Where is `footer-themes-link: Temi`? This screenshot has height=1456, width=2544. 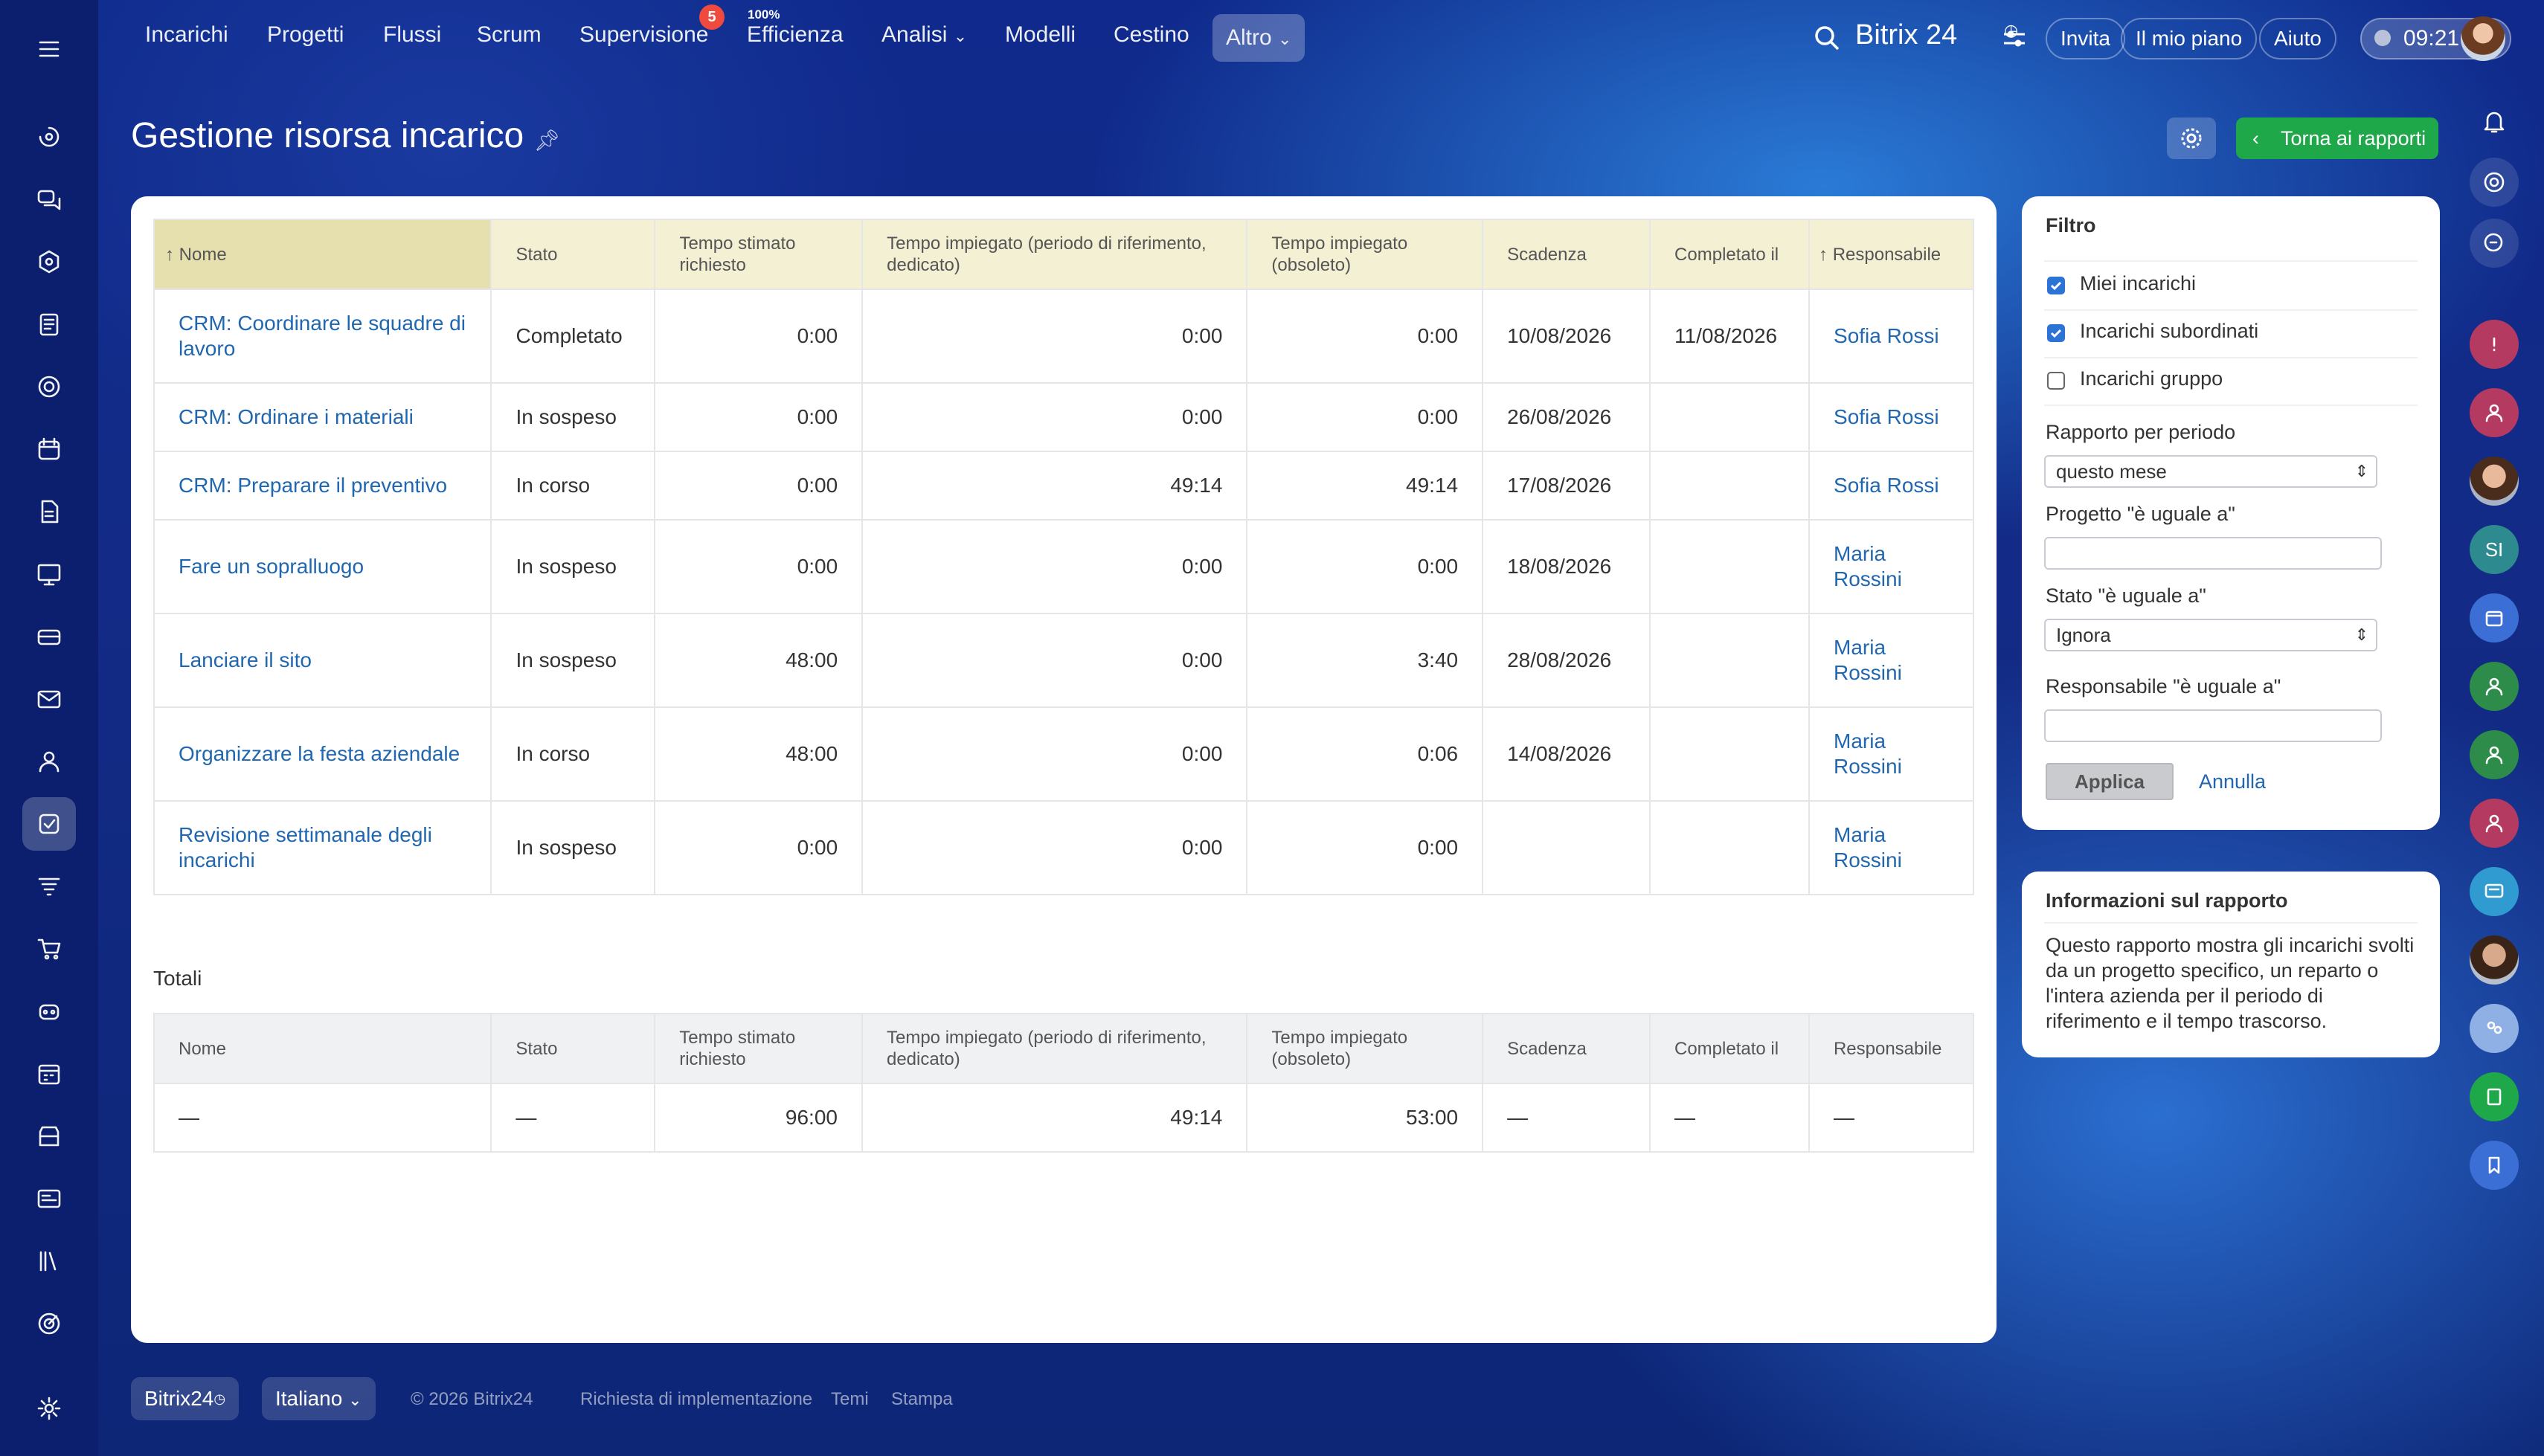 footer-themes-link: Temi is located at coordinates (850, 1399).